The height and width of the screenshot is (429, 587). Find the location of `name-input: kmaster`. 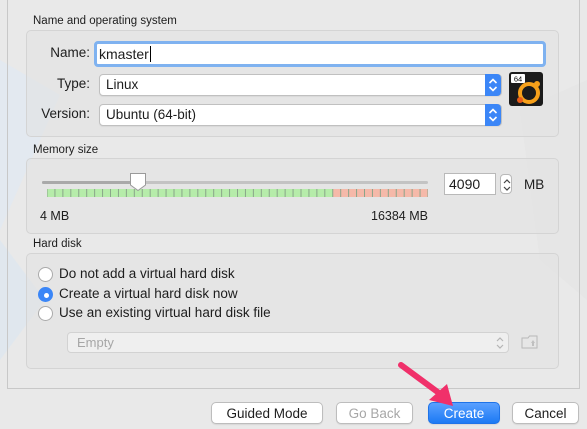

name-input: kmaster is located at coordinates (320, 54).